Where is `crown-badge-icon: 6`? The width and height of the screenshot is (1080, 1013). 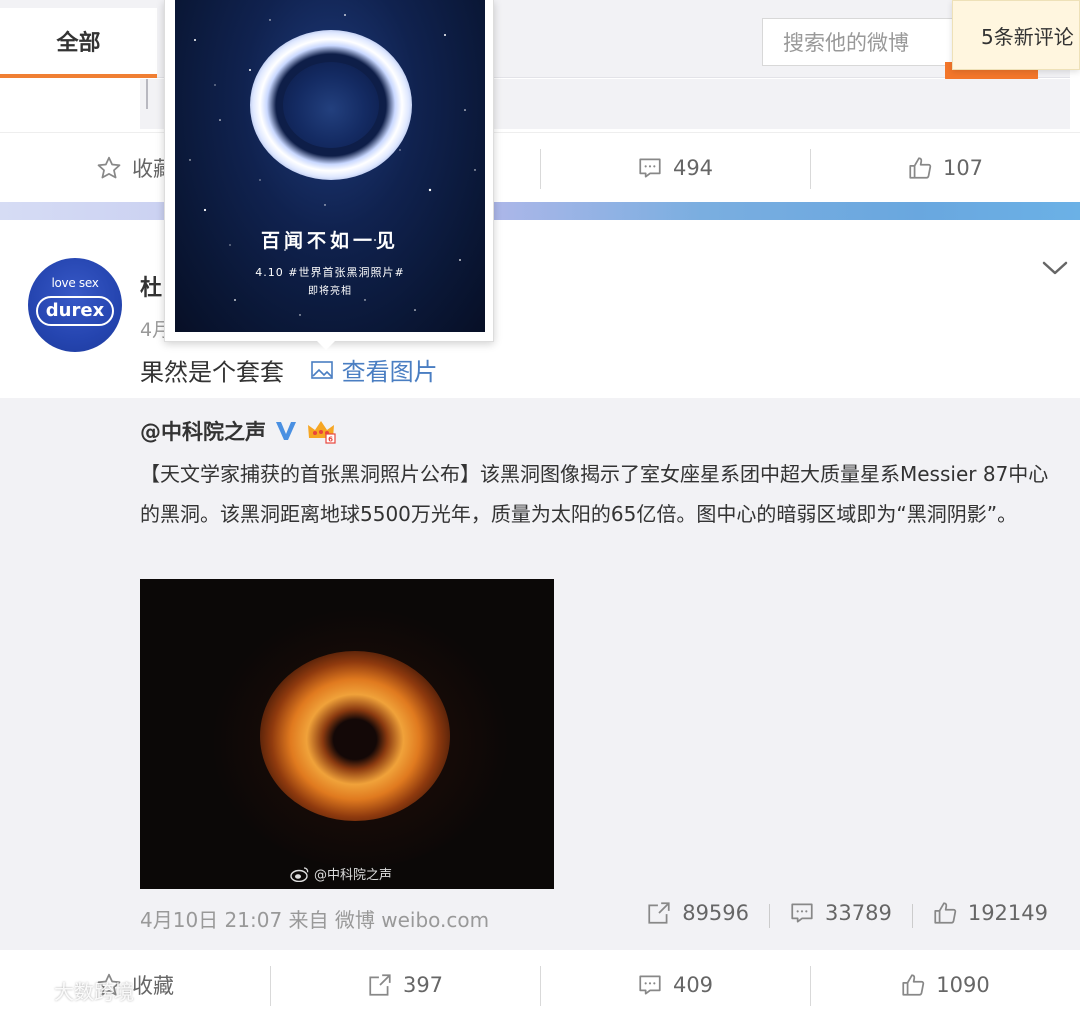
crown-badge-icon: 6 is located at coordinates (322, 432).